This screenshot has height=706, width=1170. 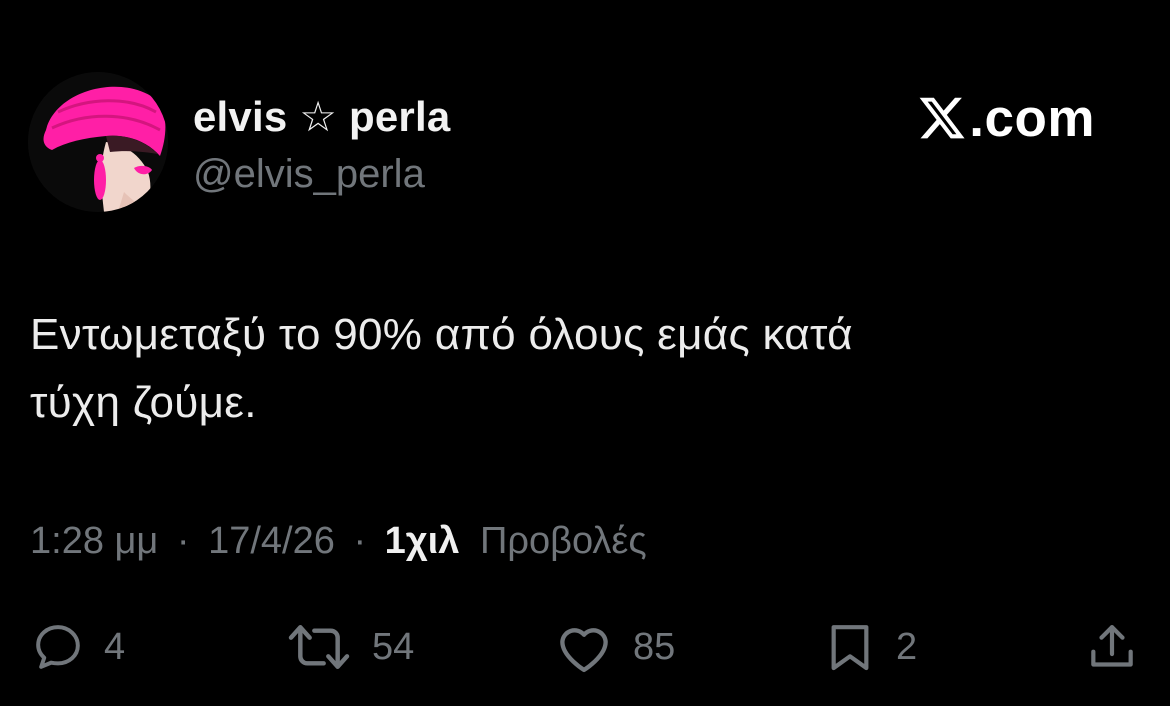 I want to click on author-display-name: elvis ☆ perla, so click(x=321, y=116).